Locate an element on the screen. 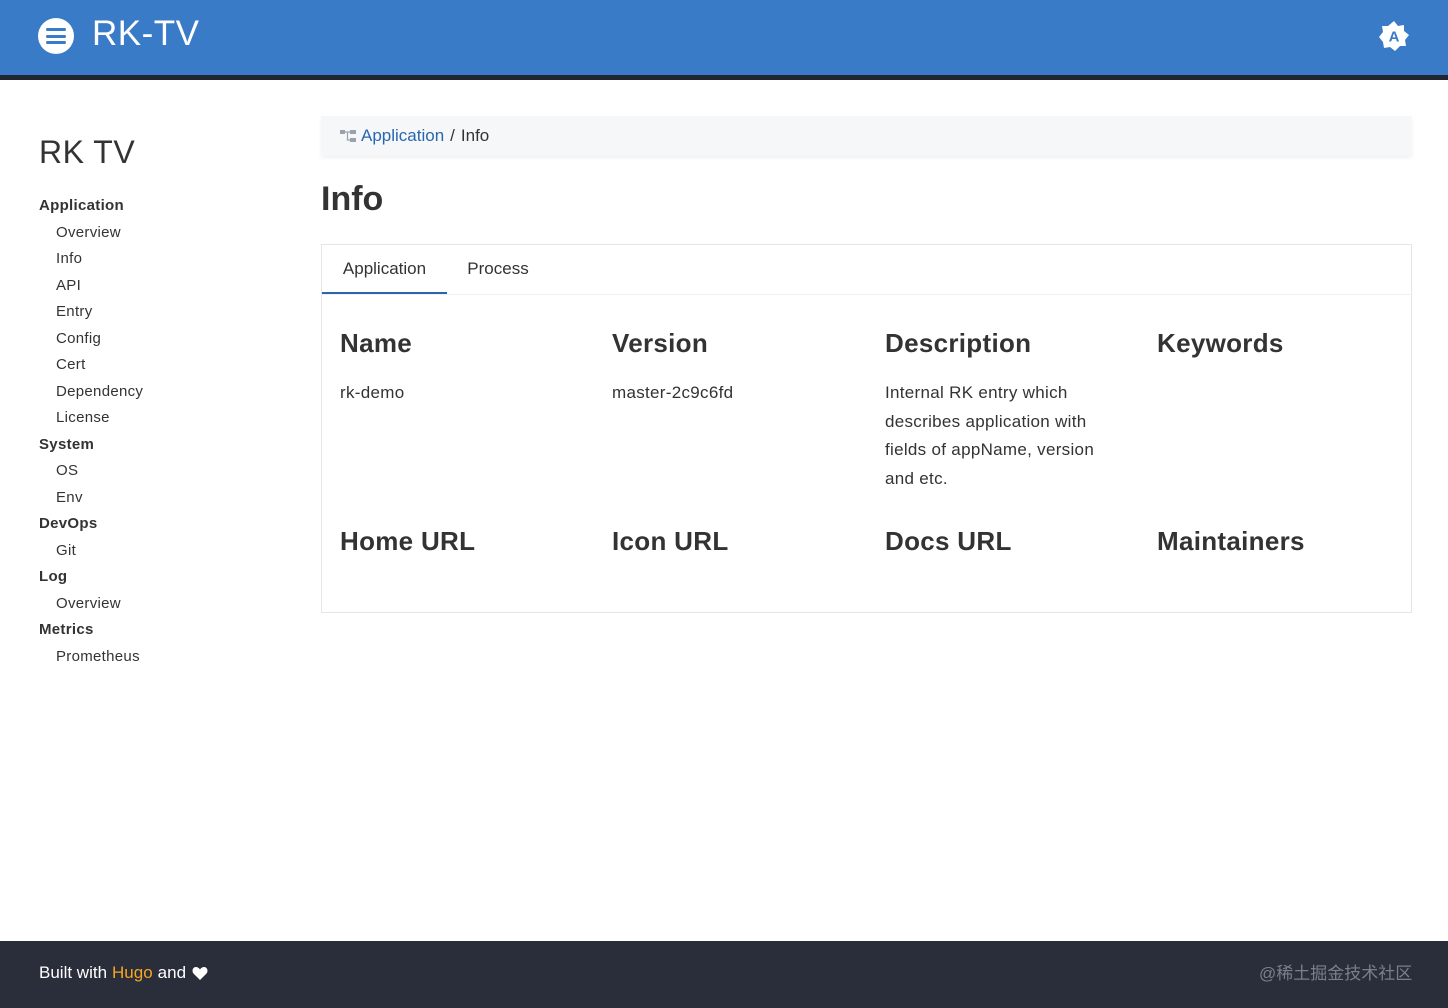 The width and height of the screenshot is (1448, 1008). sidebar-group-metrics: Metrics is located at coordinates (164, 630).